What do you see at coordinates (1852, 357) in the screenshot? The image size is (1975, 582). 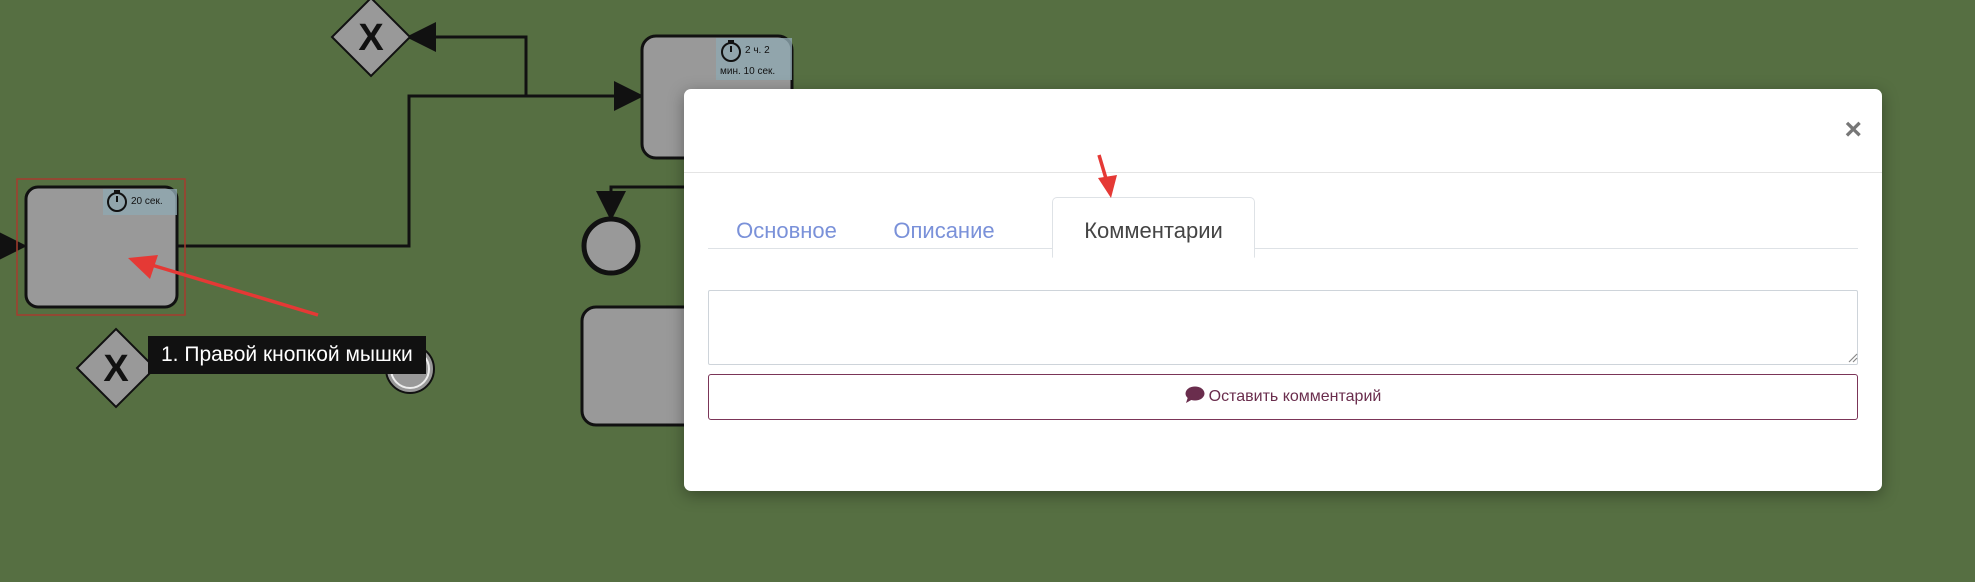 I see `resize-grip-icon` at bounding box center [1852, 357].